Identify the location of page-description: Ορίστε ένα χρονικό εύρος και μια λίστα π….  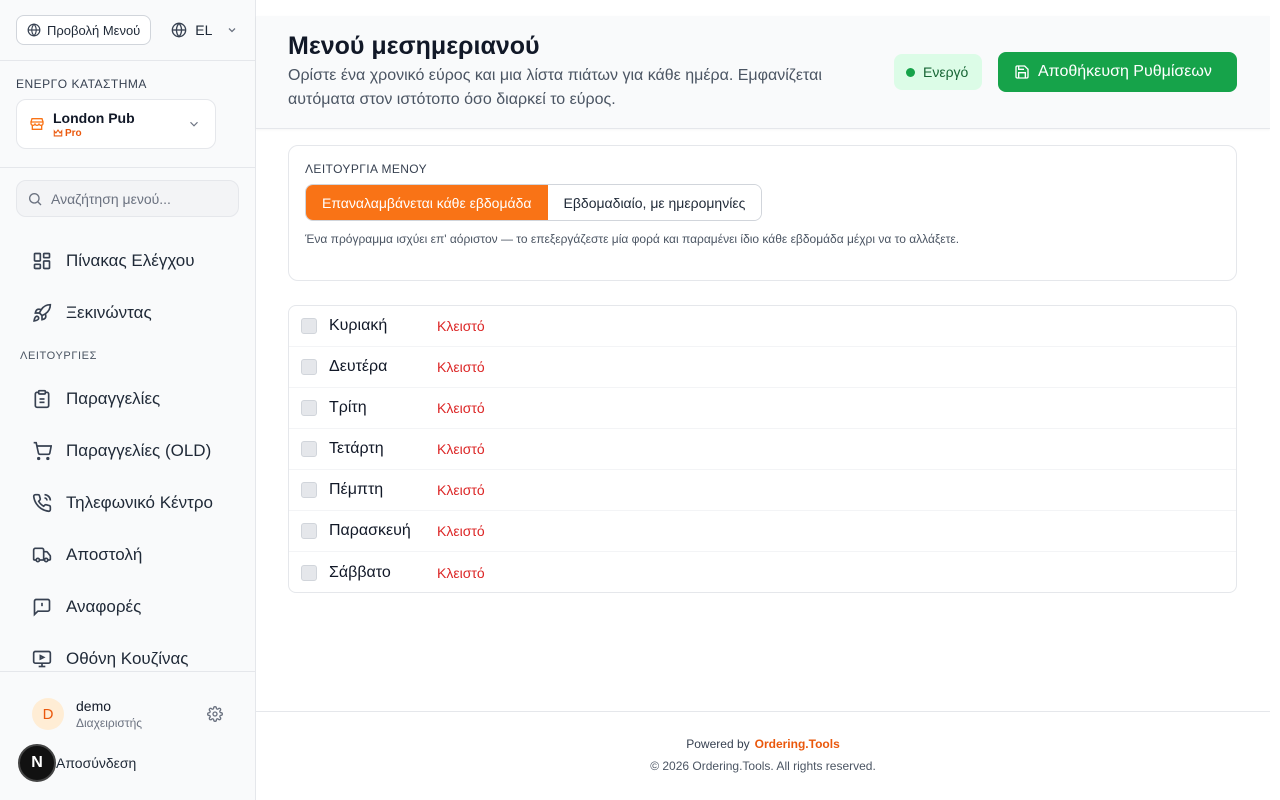
(555, 87).